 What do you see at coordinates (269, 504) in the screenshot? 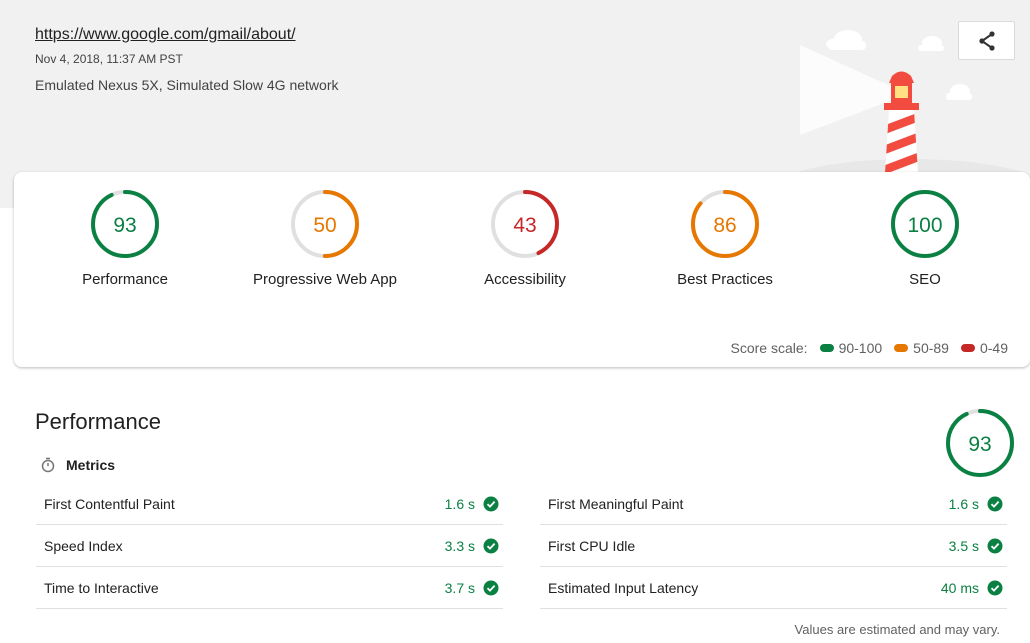
I see `metric-row: First Contentful Paint 1.6 s` at bounding box center [269, 504].